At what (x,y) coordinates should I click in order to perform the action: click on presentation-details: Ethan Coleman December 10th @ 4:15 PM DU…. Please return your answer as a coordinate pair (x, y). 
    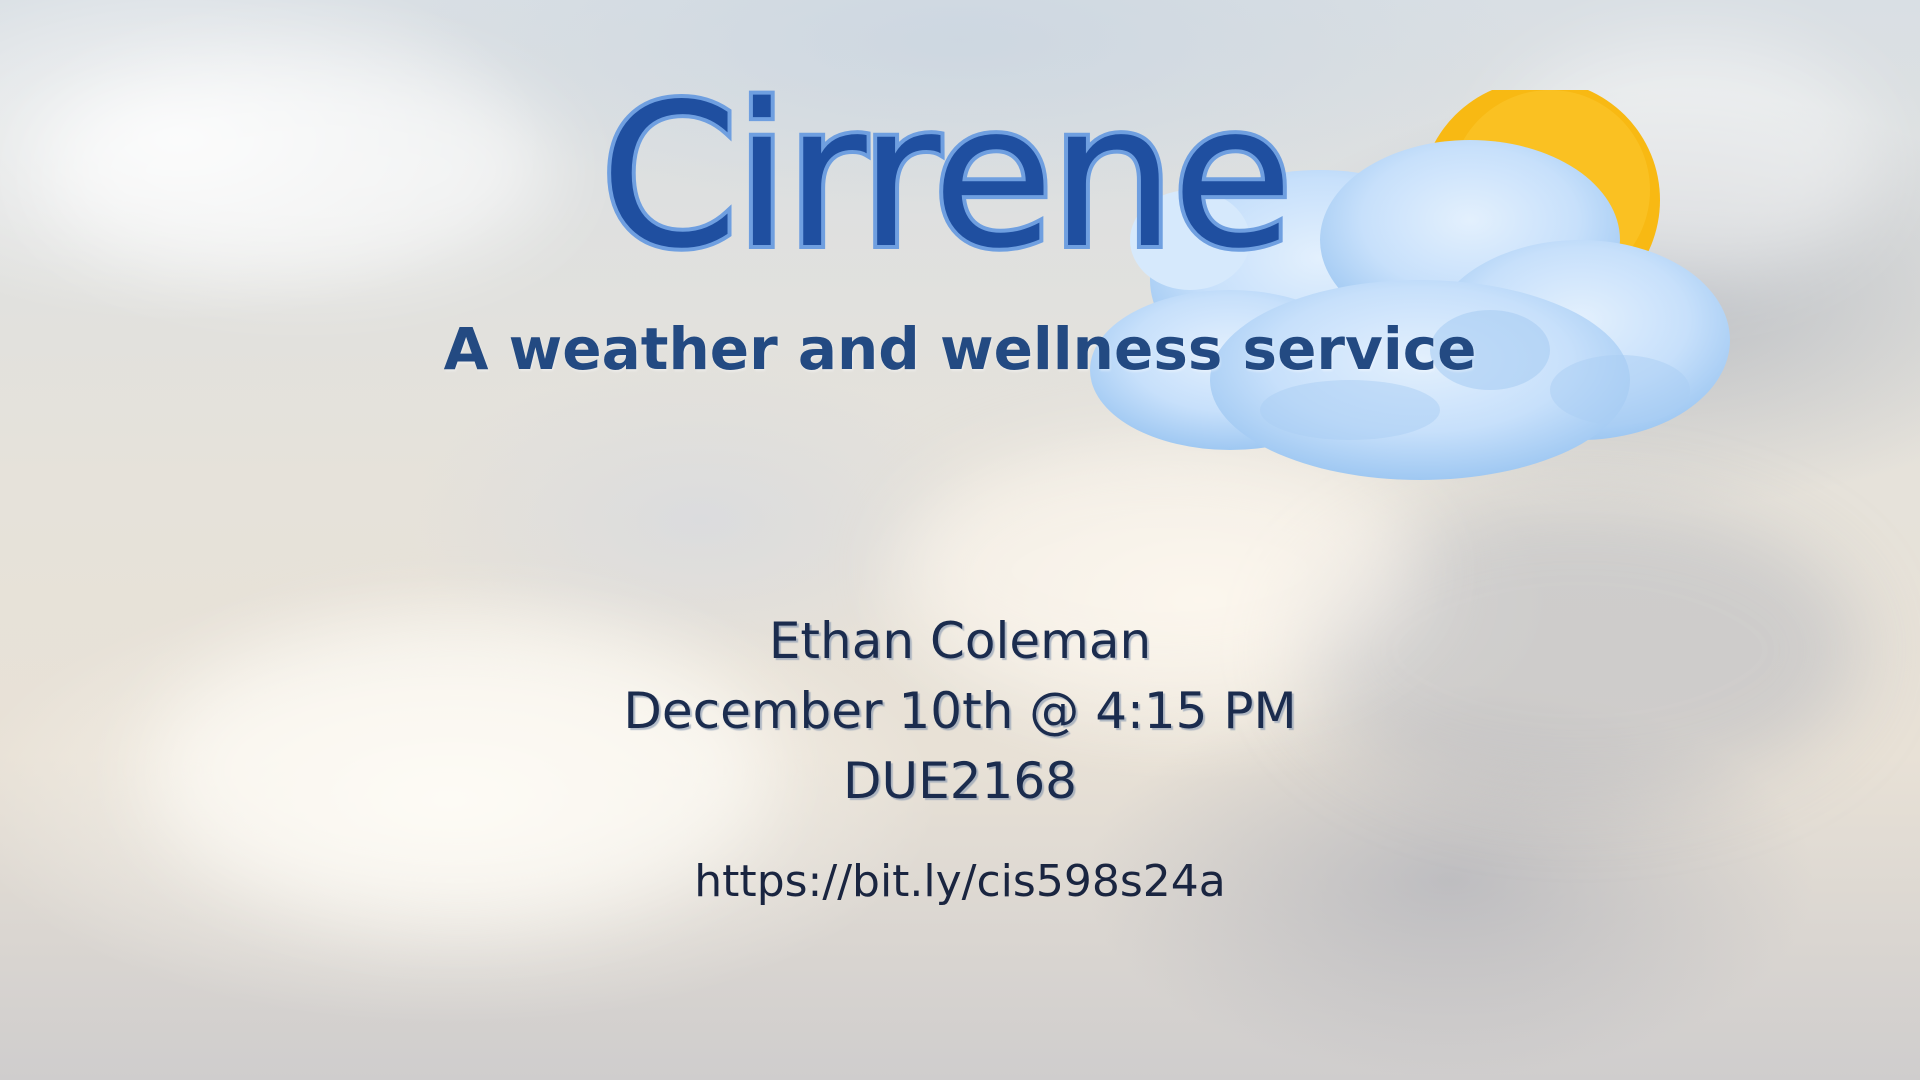
    Looking at the image, I should click on (960, 711).